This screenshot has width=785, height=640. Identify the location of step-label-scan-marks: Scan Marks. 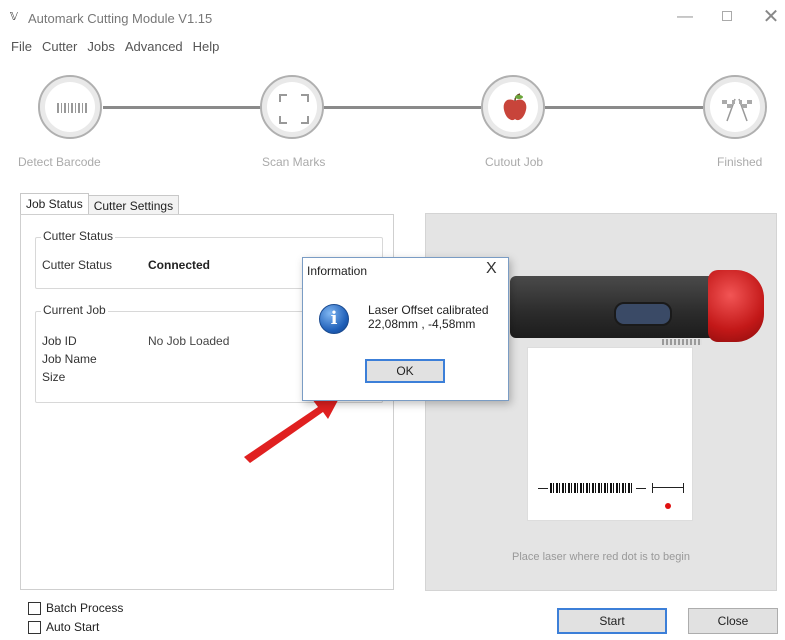
(294, 162).